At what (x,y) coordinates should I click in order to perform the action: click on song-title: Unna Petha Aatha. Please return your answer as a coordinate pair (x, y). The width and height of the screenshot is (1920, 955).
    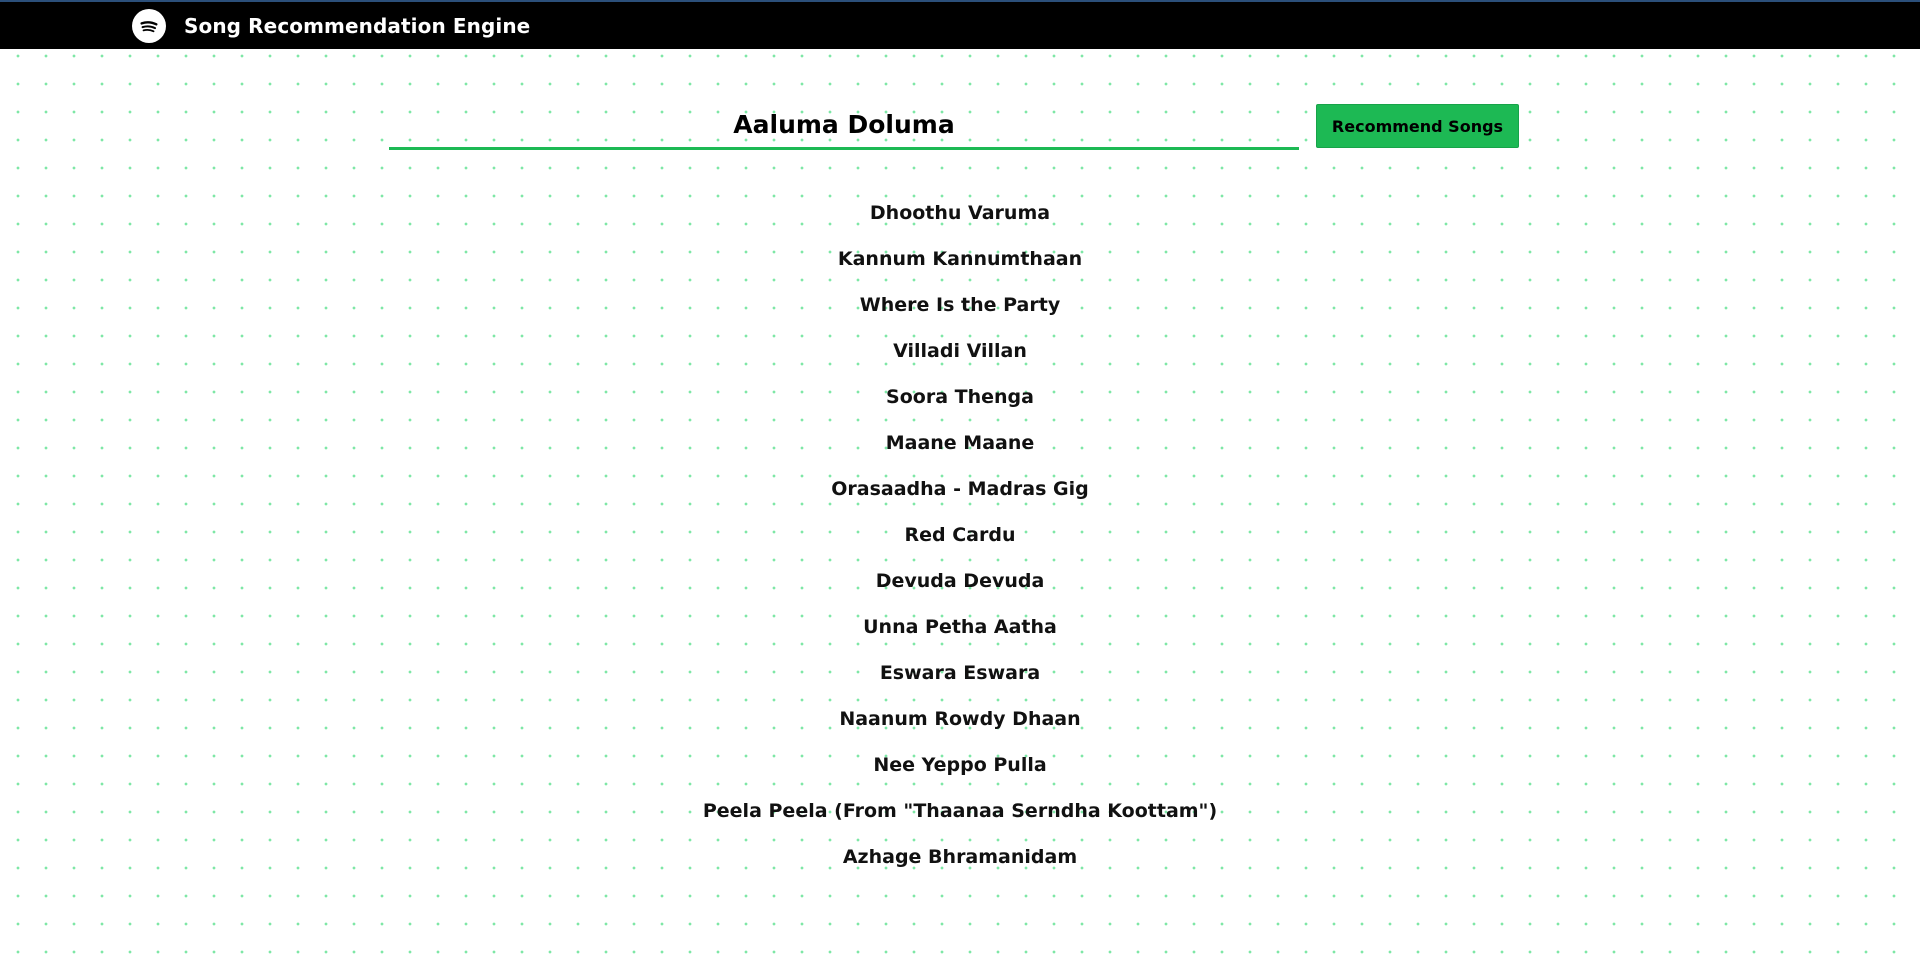
    Looking at the image, I should click on (960, 627).